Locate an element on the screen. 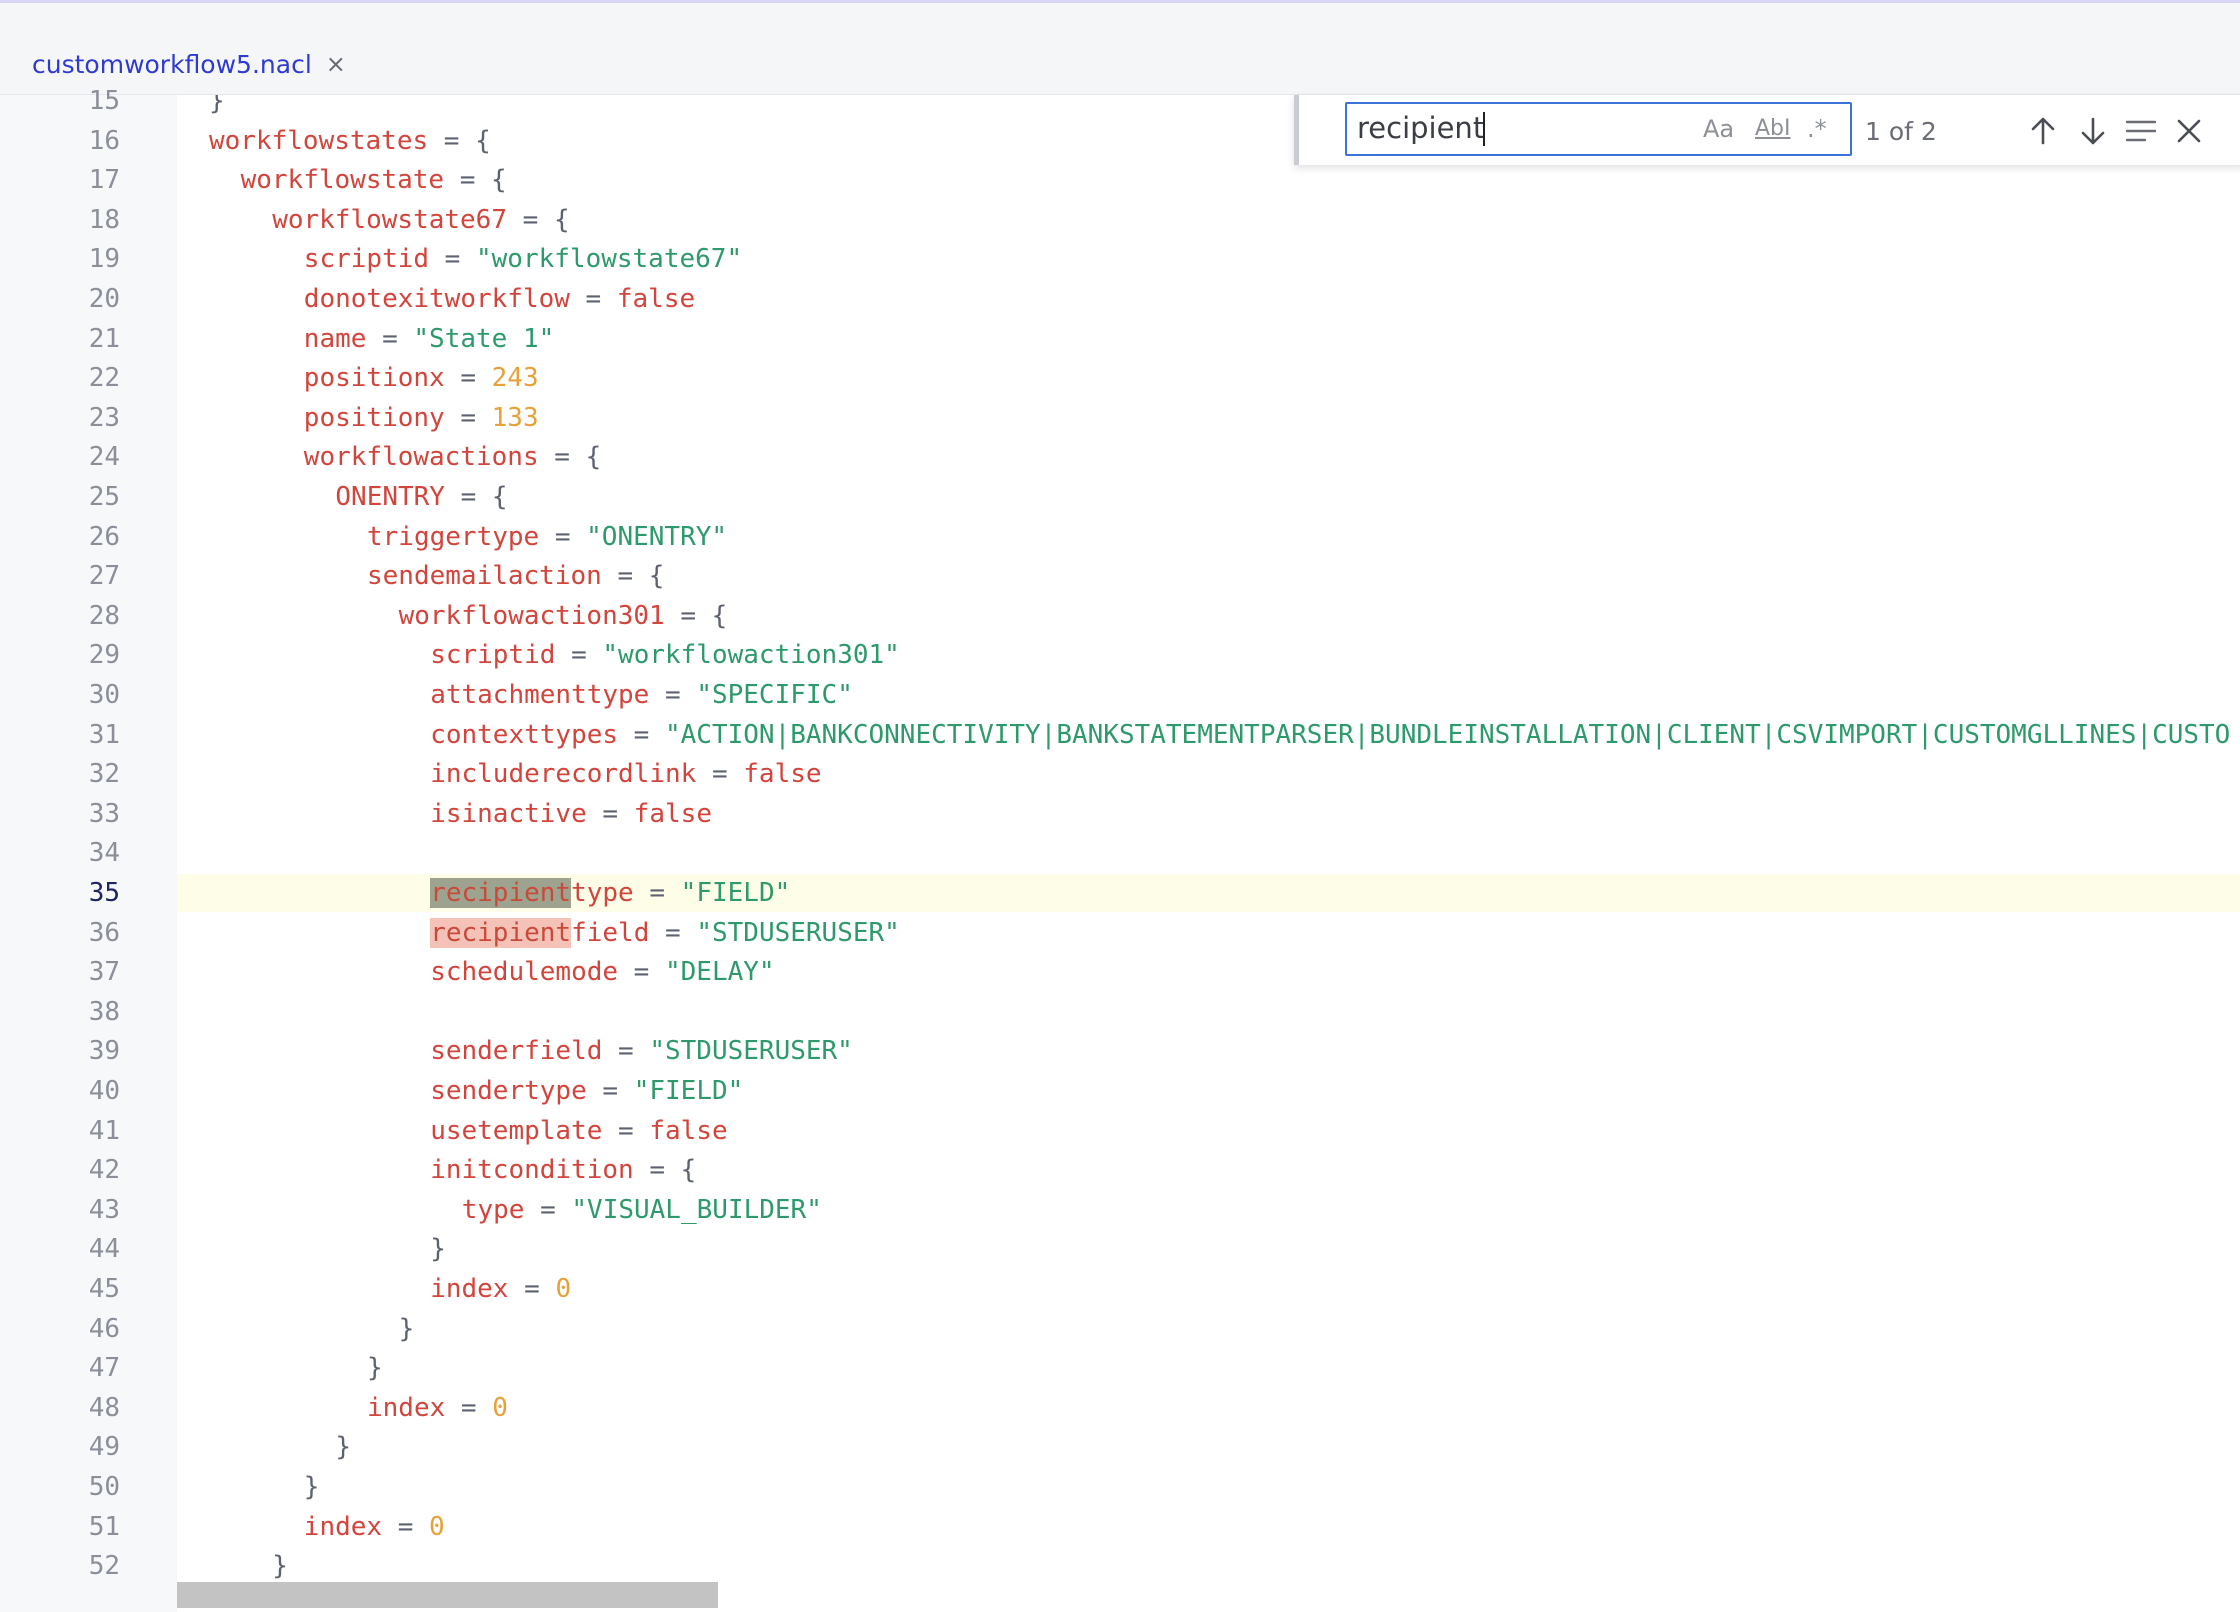  text-caret is located at coordinates (1484, 129).